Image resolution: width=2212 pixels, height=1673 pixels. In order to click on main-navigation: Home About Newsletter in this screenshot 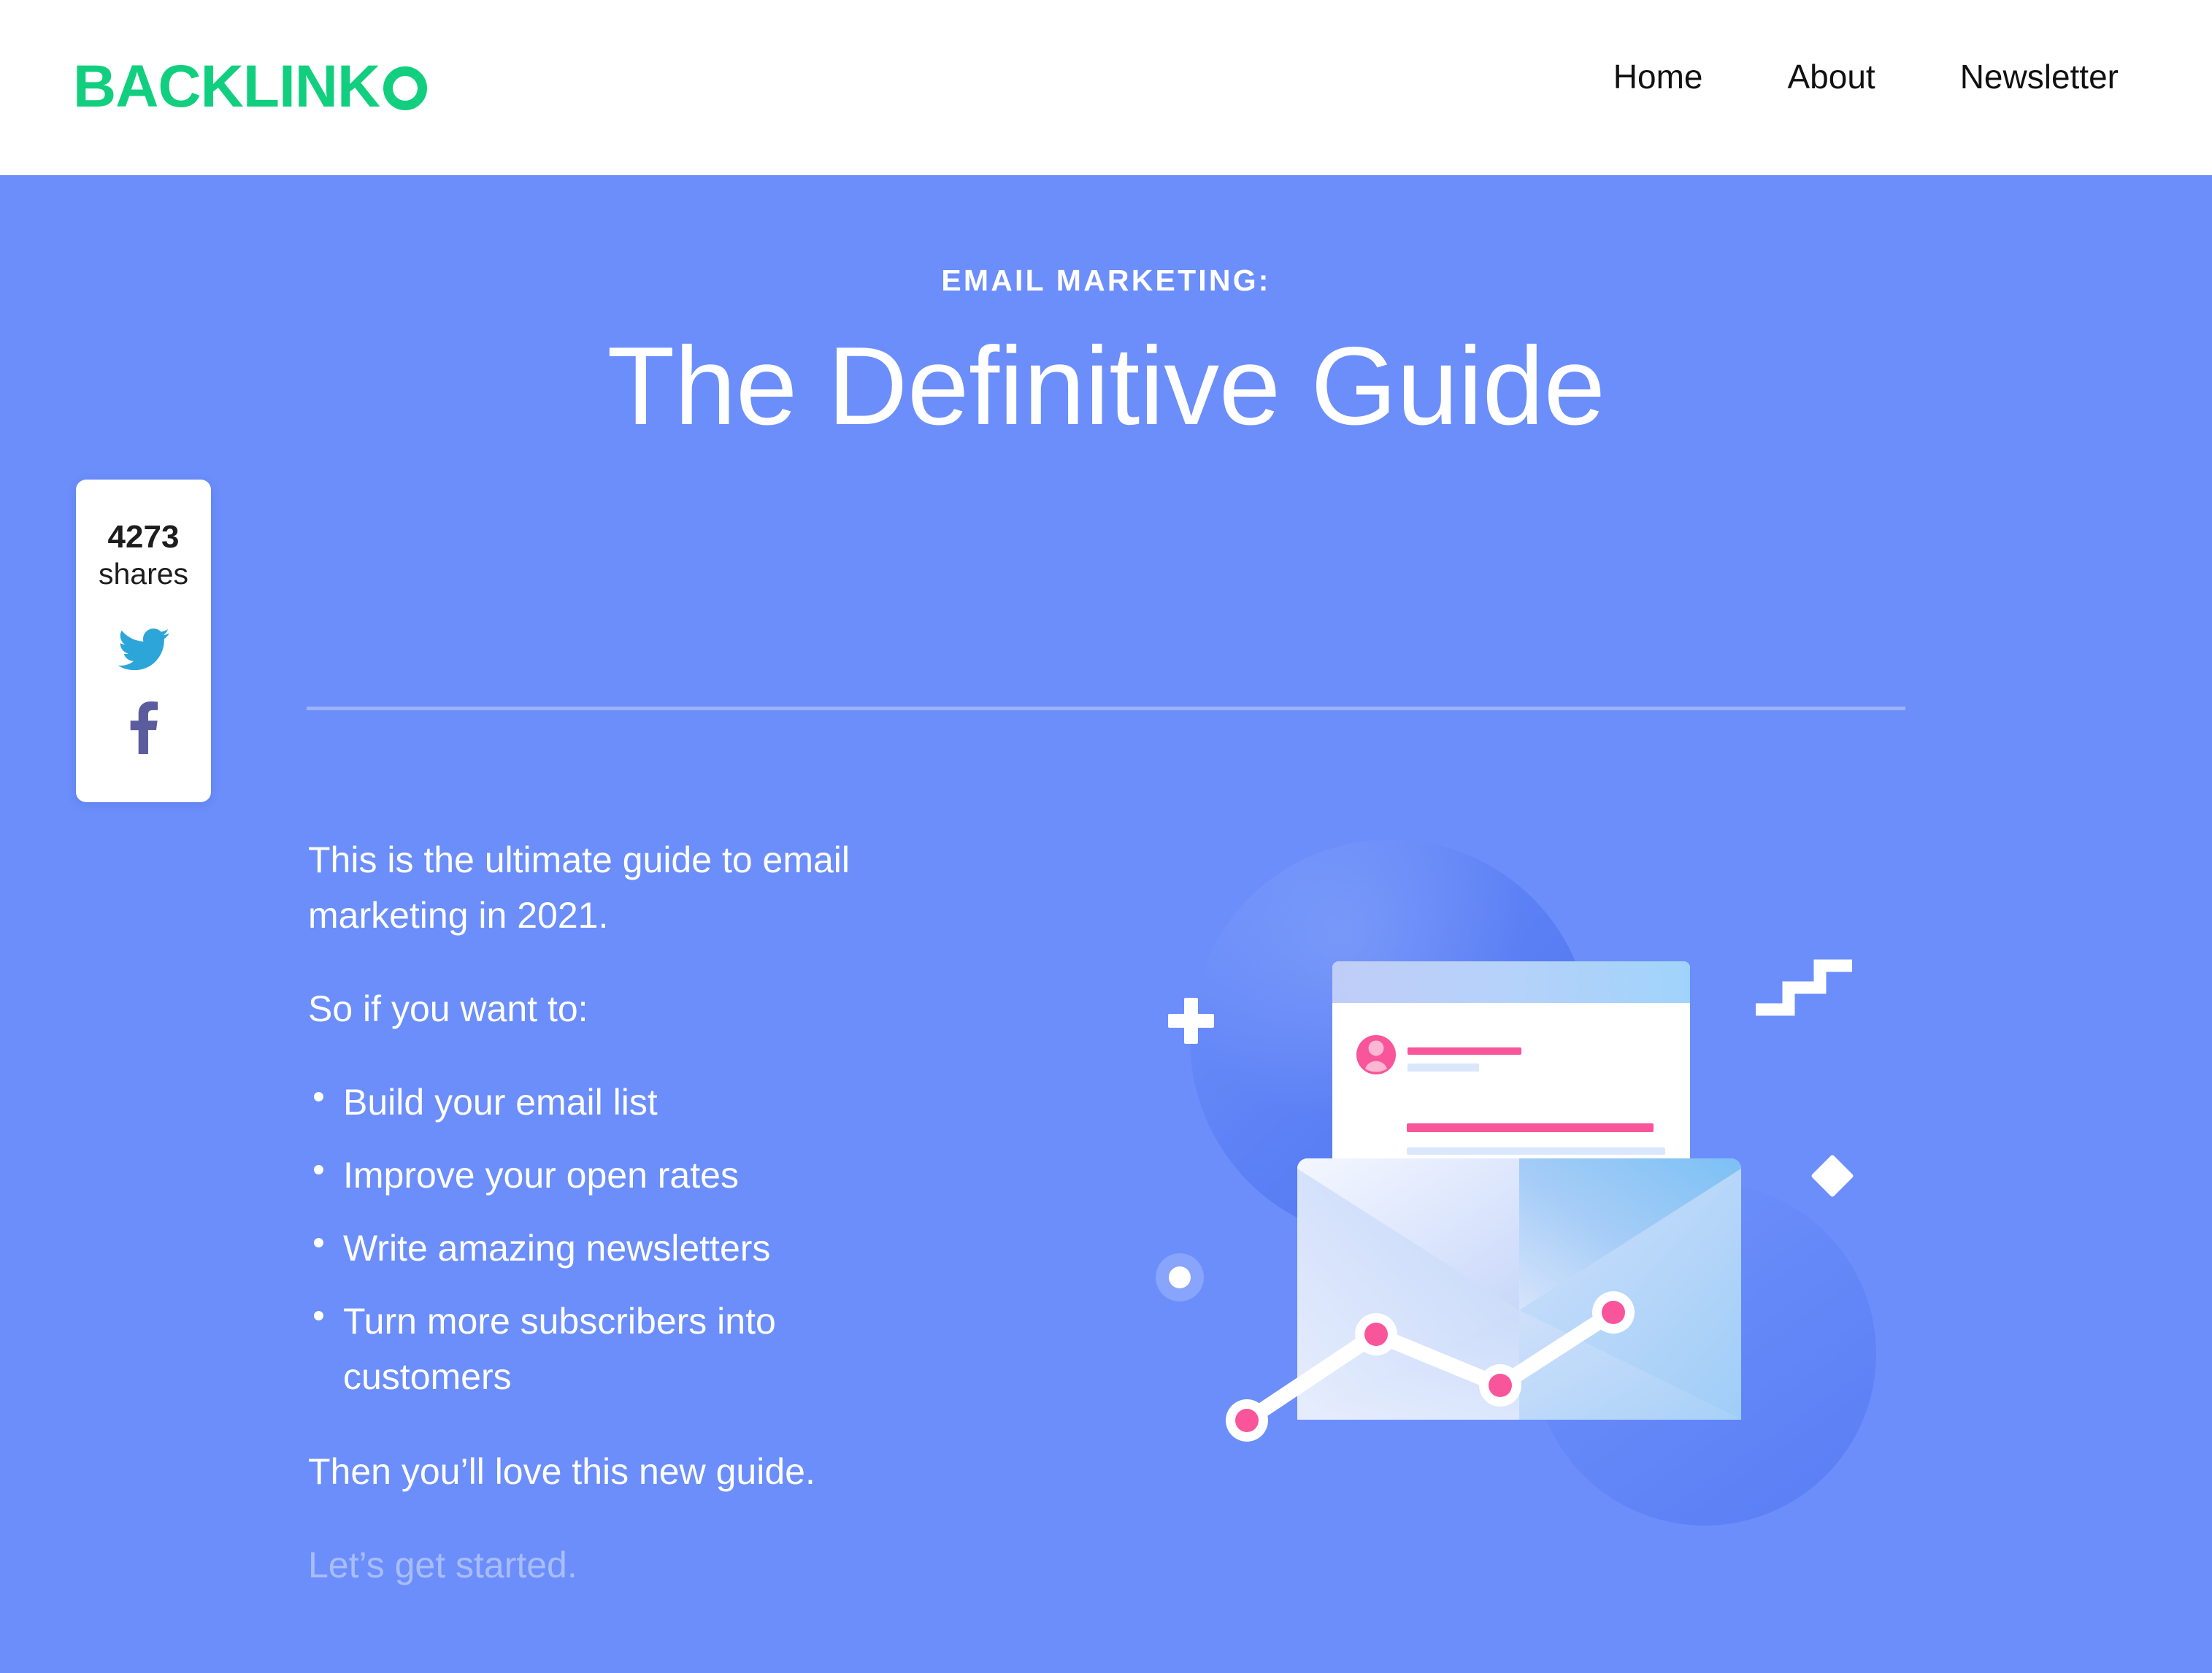, I will do `click(1866, 76)`.